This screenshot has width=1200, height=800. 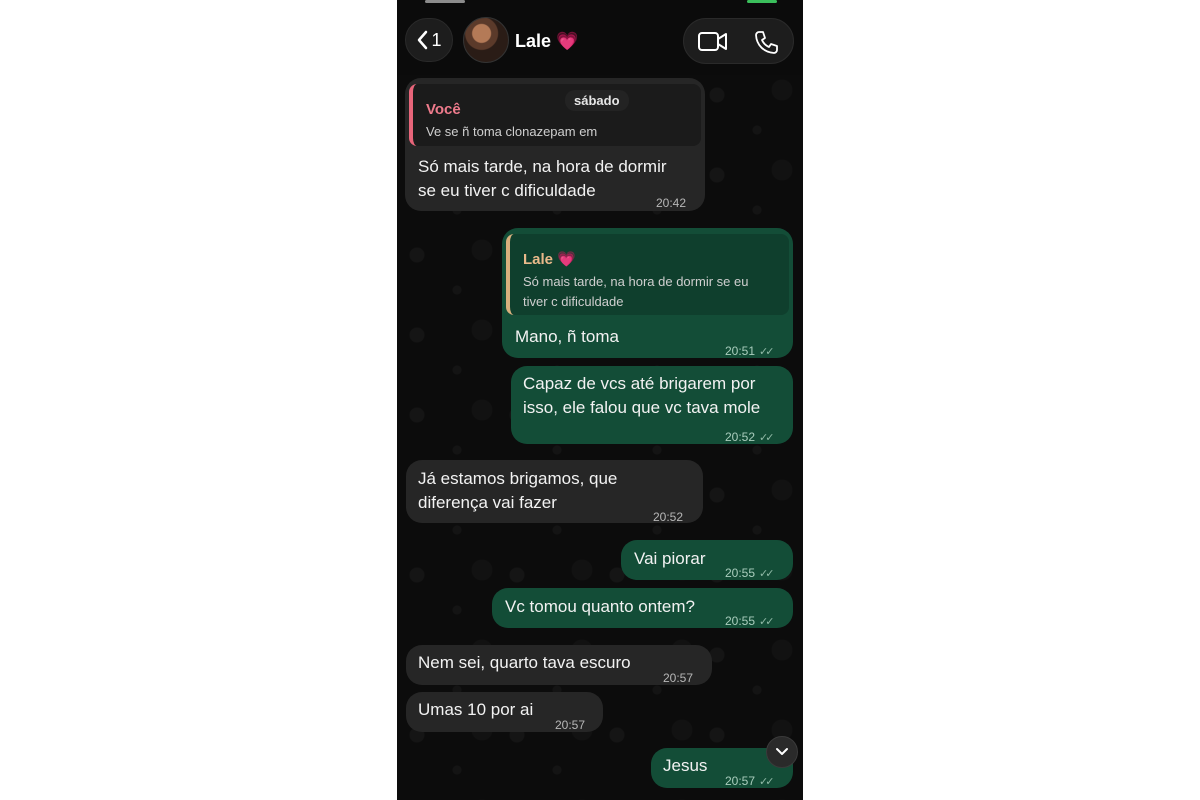 What do you see at coordinates (707, 560) in the screenshot?
I see `message-bubble-outgoing: Vai piorar 20:55 ✓✓` at bounding box center [707, 560].